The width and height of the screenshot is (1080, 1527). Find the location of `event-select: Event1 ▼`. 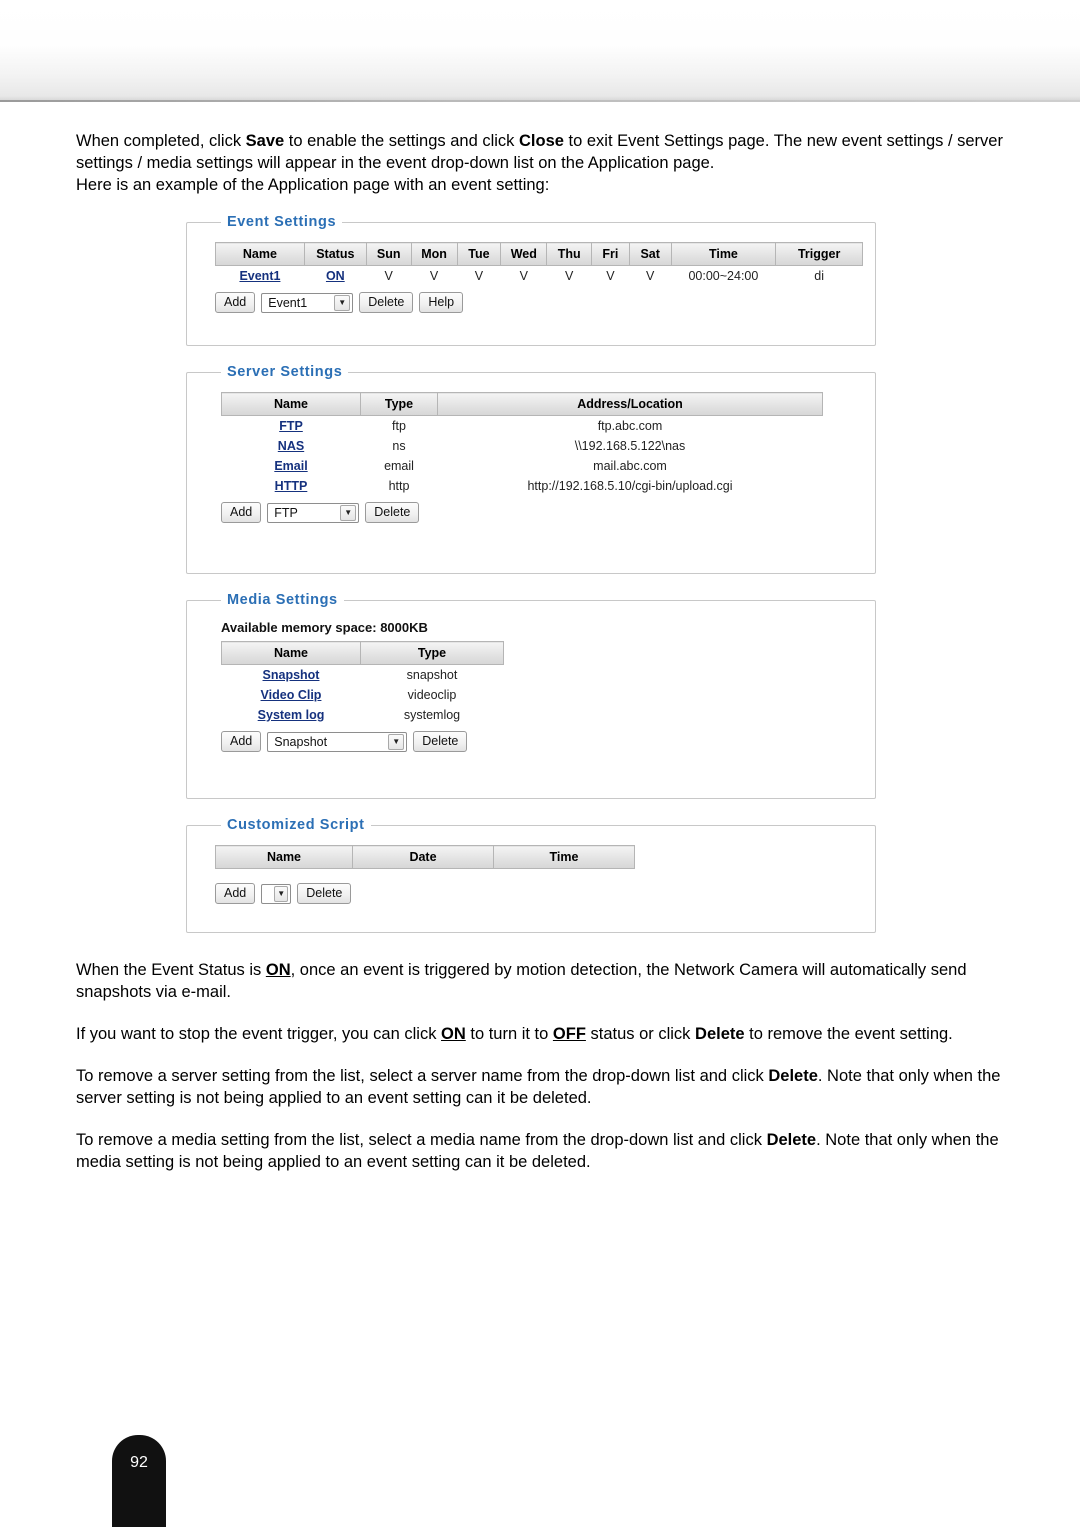

event-select: Event1 ▼ is located at coordinates (307, 302).